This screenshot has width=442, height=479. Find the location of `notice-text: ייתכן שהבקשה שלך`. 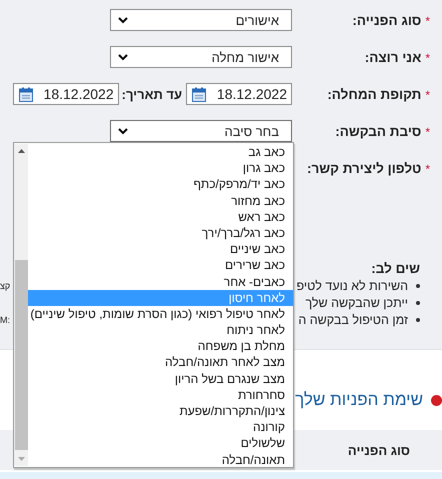

notice-text: ייתכן שהבקשה שלך is located at coordinates (356, 303).